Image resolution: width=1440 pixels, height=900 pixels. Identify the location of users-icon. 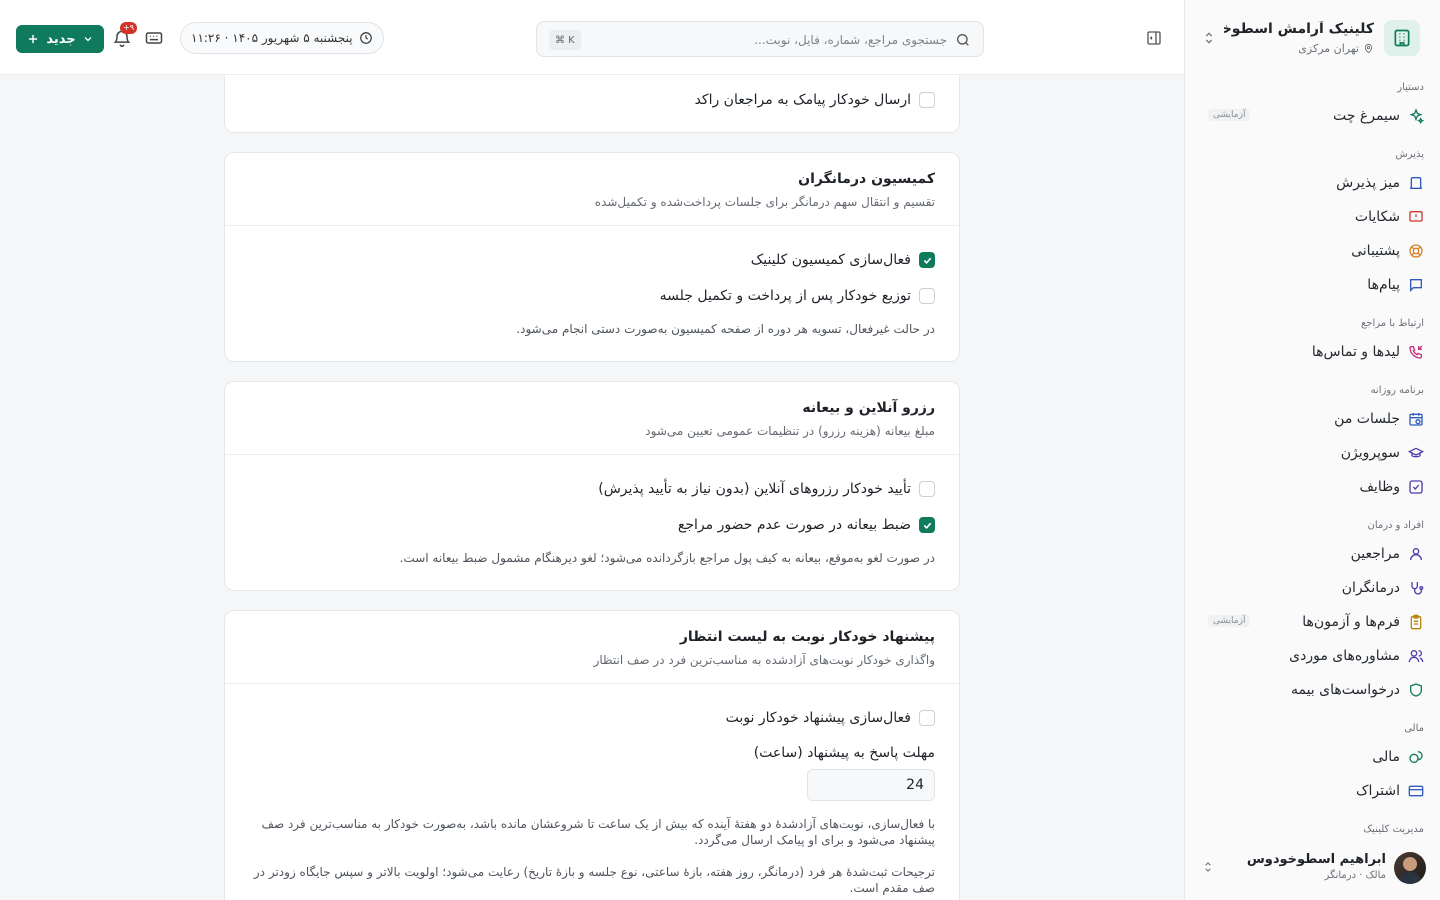
(1416, 656).